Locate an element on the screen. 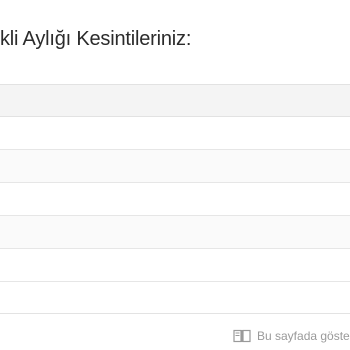 This screenshot has height=350, width=350. page-title: kli Aylığı Kesintileriniz: is located at coordinates (96, 39).